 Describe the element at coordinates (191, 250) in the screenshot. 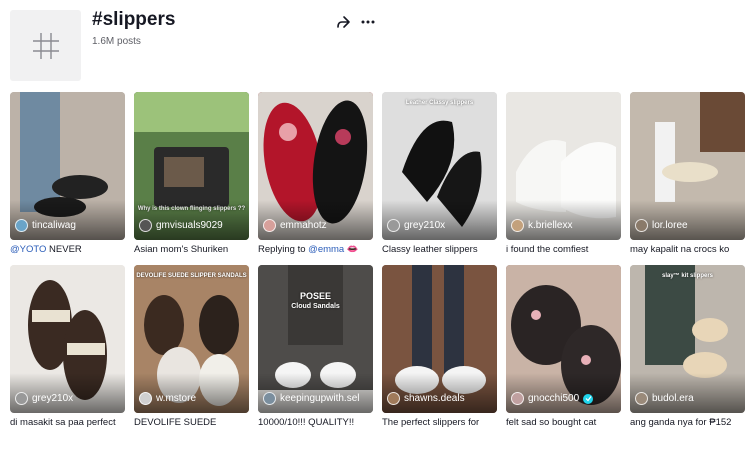

I see `video-caption: Asian mom's Shuriken` at that location.